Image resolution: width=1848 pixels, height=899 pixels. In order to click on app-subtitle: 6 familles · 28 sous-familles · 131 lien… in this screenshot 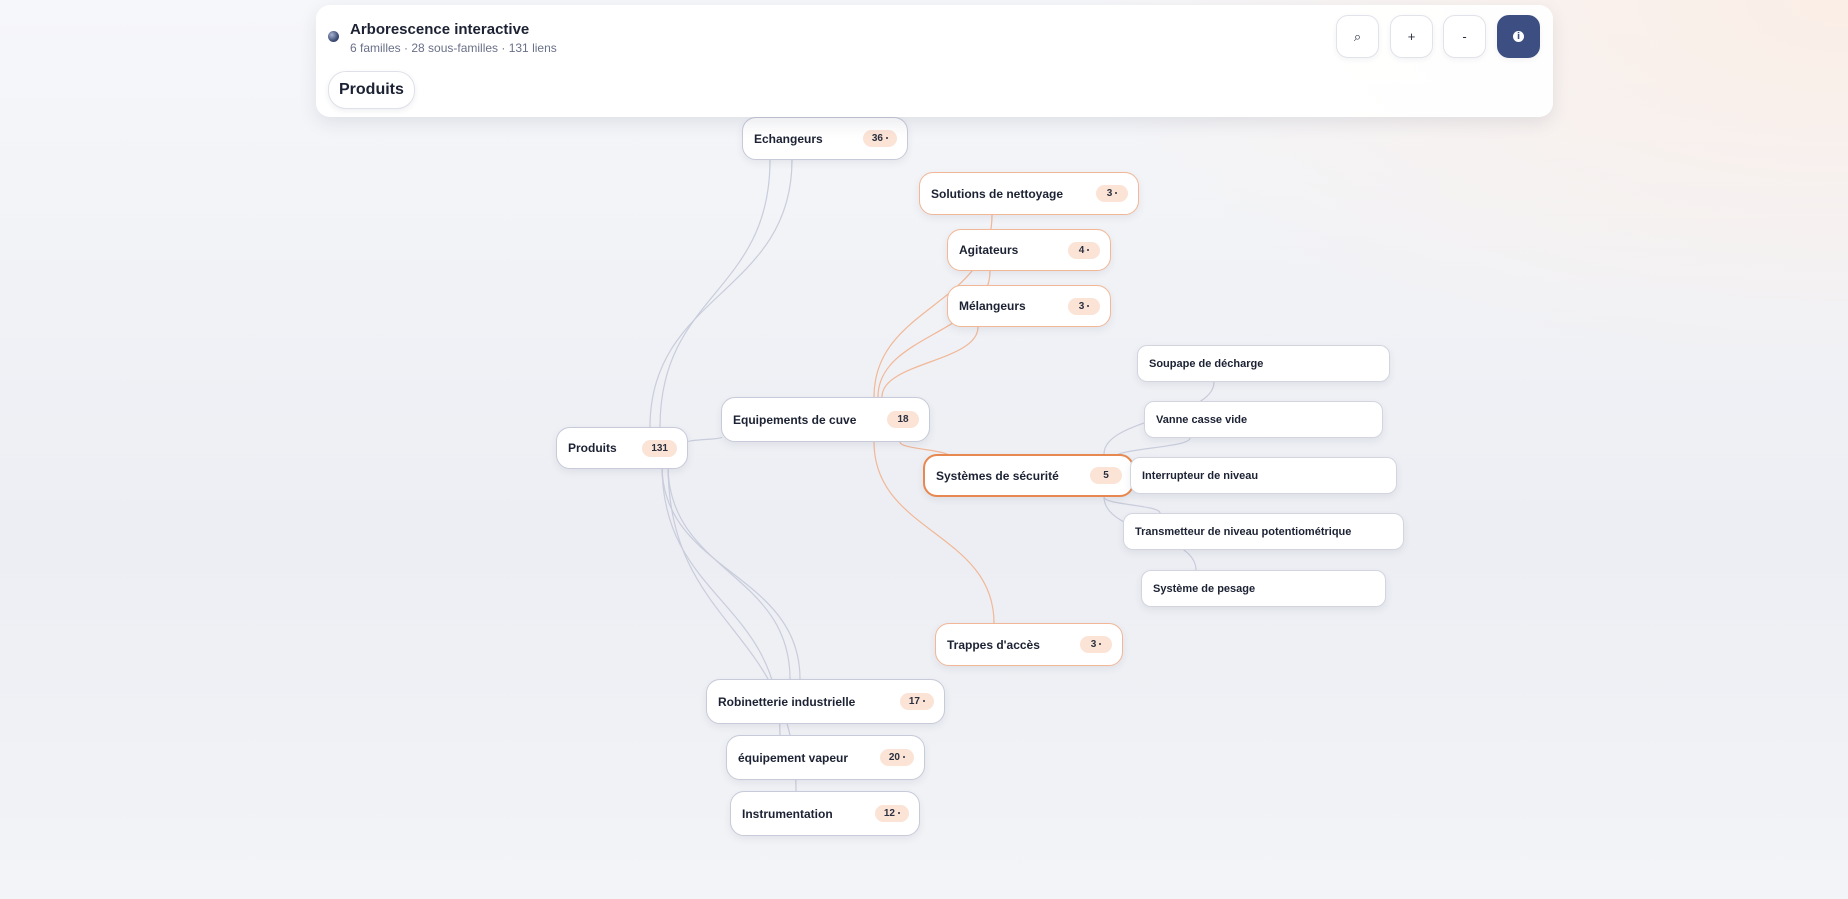, I will do `click(453, 48)`.